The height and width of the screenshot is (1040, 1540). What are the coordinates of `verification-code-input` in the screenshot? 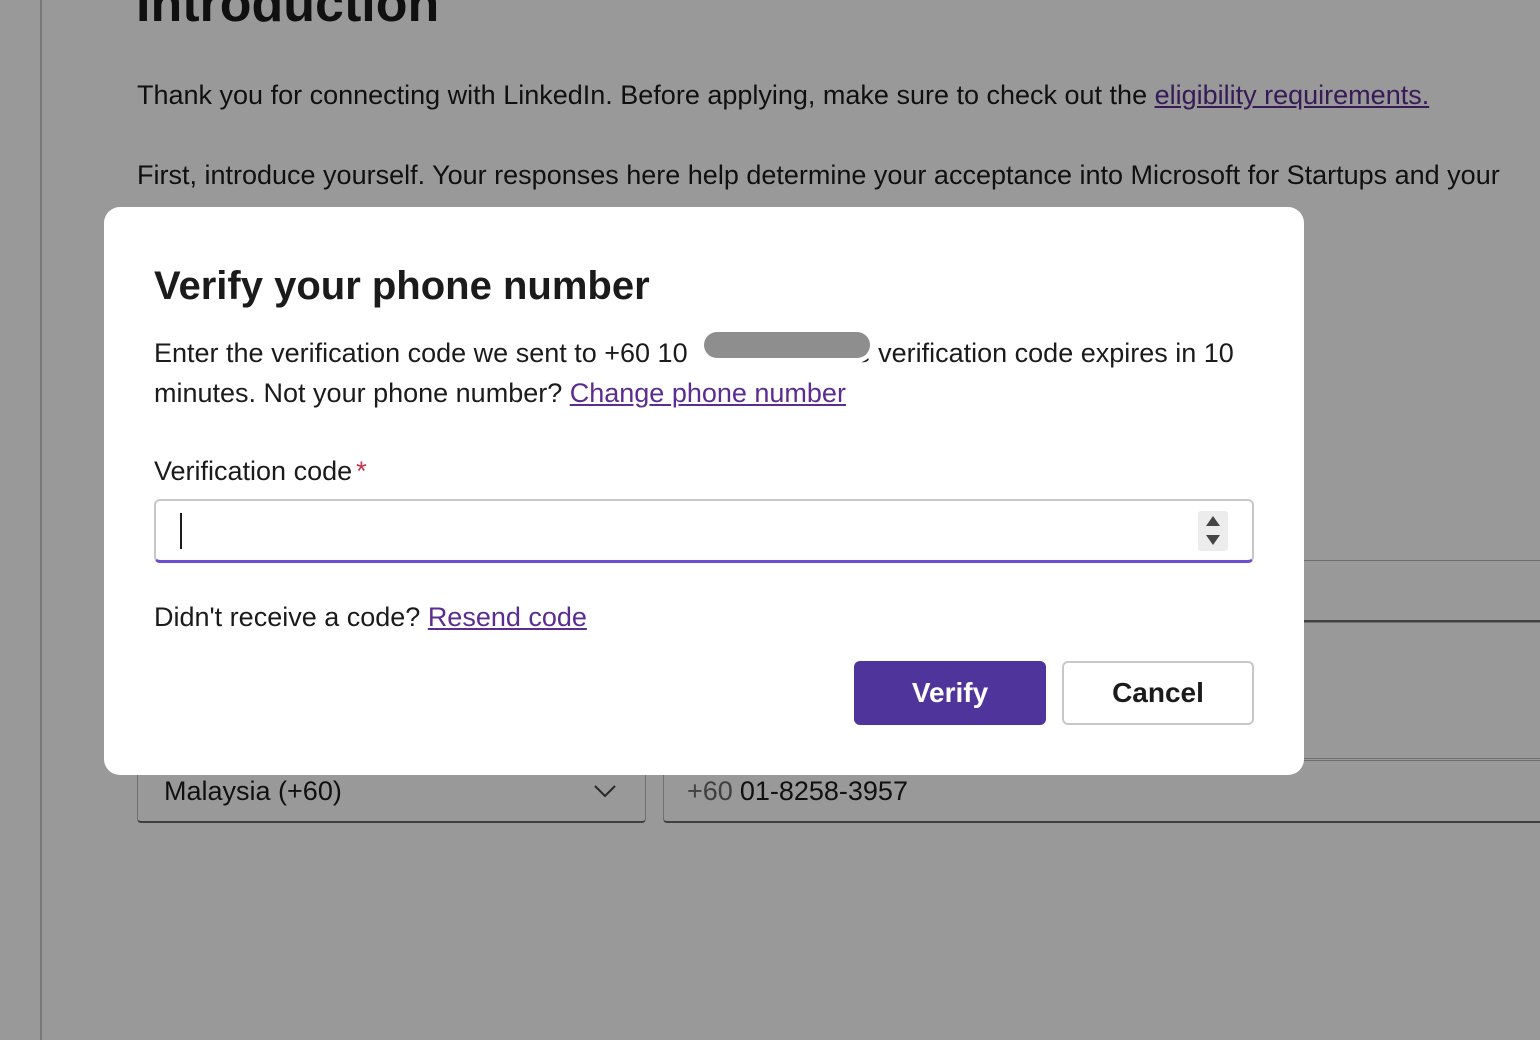 It's located at (666, 530).